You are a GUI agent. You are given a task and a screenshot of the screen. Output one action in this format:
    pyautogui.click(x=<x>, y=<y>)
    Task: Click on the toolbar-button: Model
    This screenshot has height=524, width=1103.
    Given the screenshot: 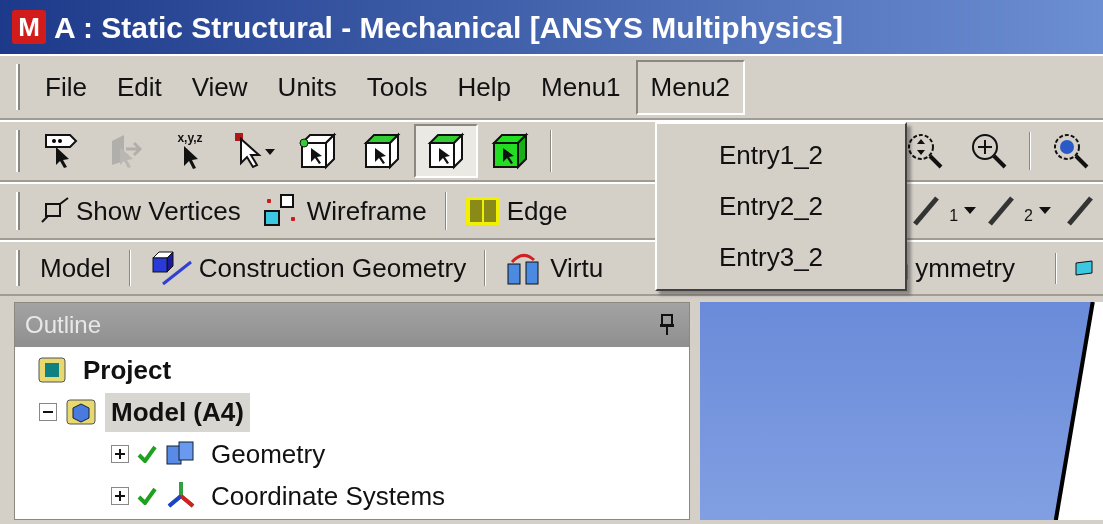 What is the action you would take?
    pyautogui.click(x=75, y=268)
    